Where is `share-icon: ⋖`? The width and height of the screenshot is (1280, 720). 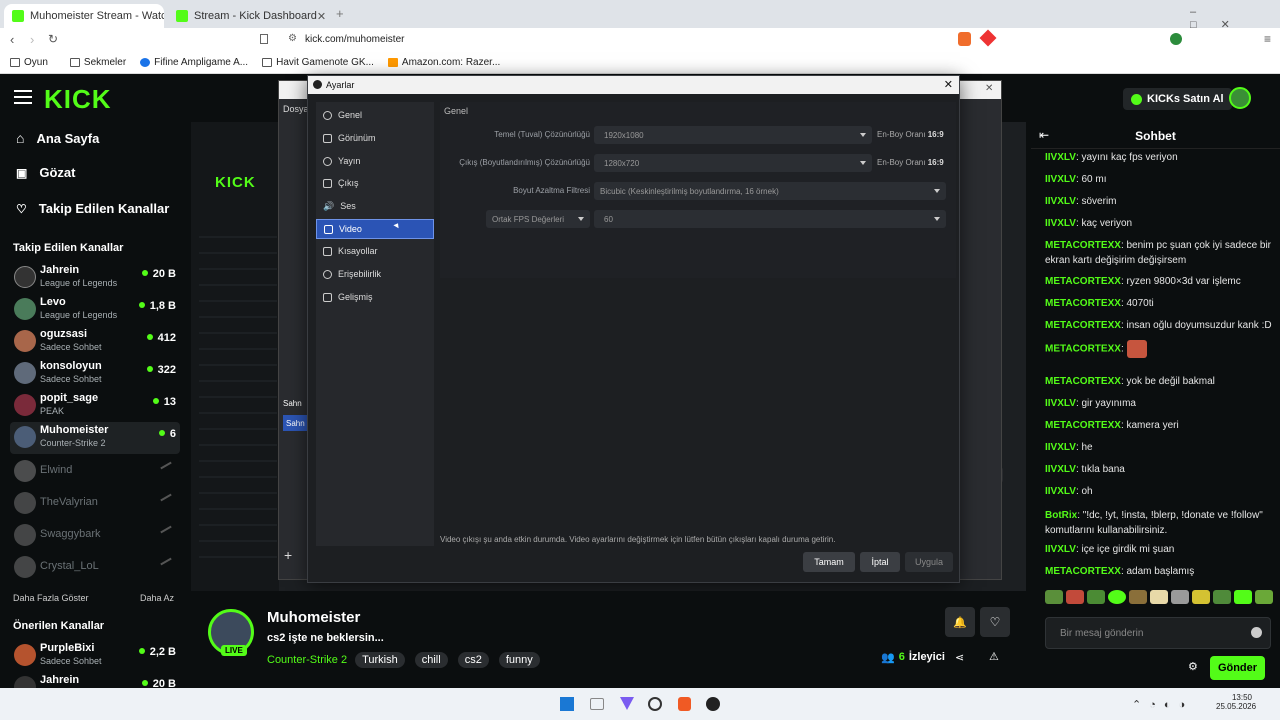 share-icon: ⋖ is located at coordinates (959, 657).